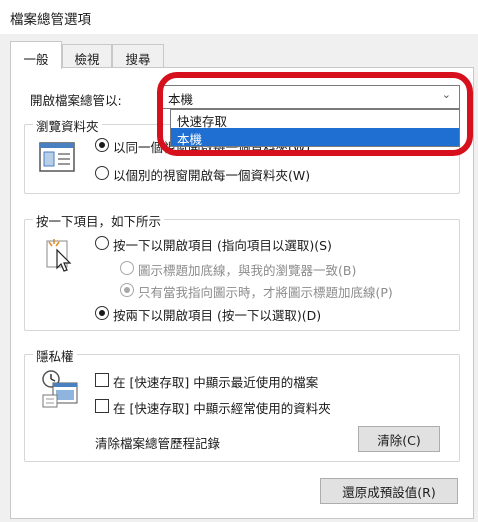 This screenshot has width=478, height=522. Describe the element at coordinates (127, 290) in the screenshot. I see `radio-underline-on-point` at that location.